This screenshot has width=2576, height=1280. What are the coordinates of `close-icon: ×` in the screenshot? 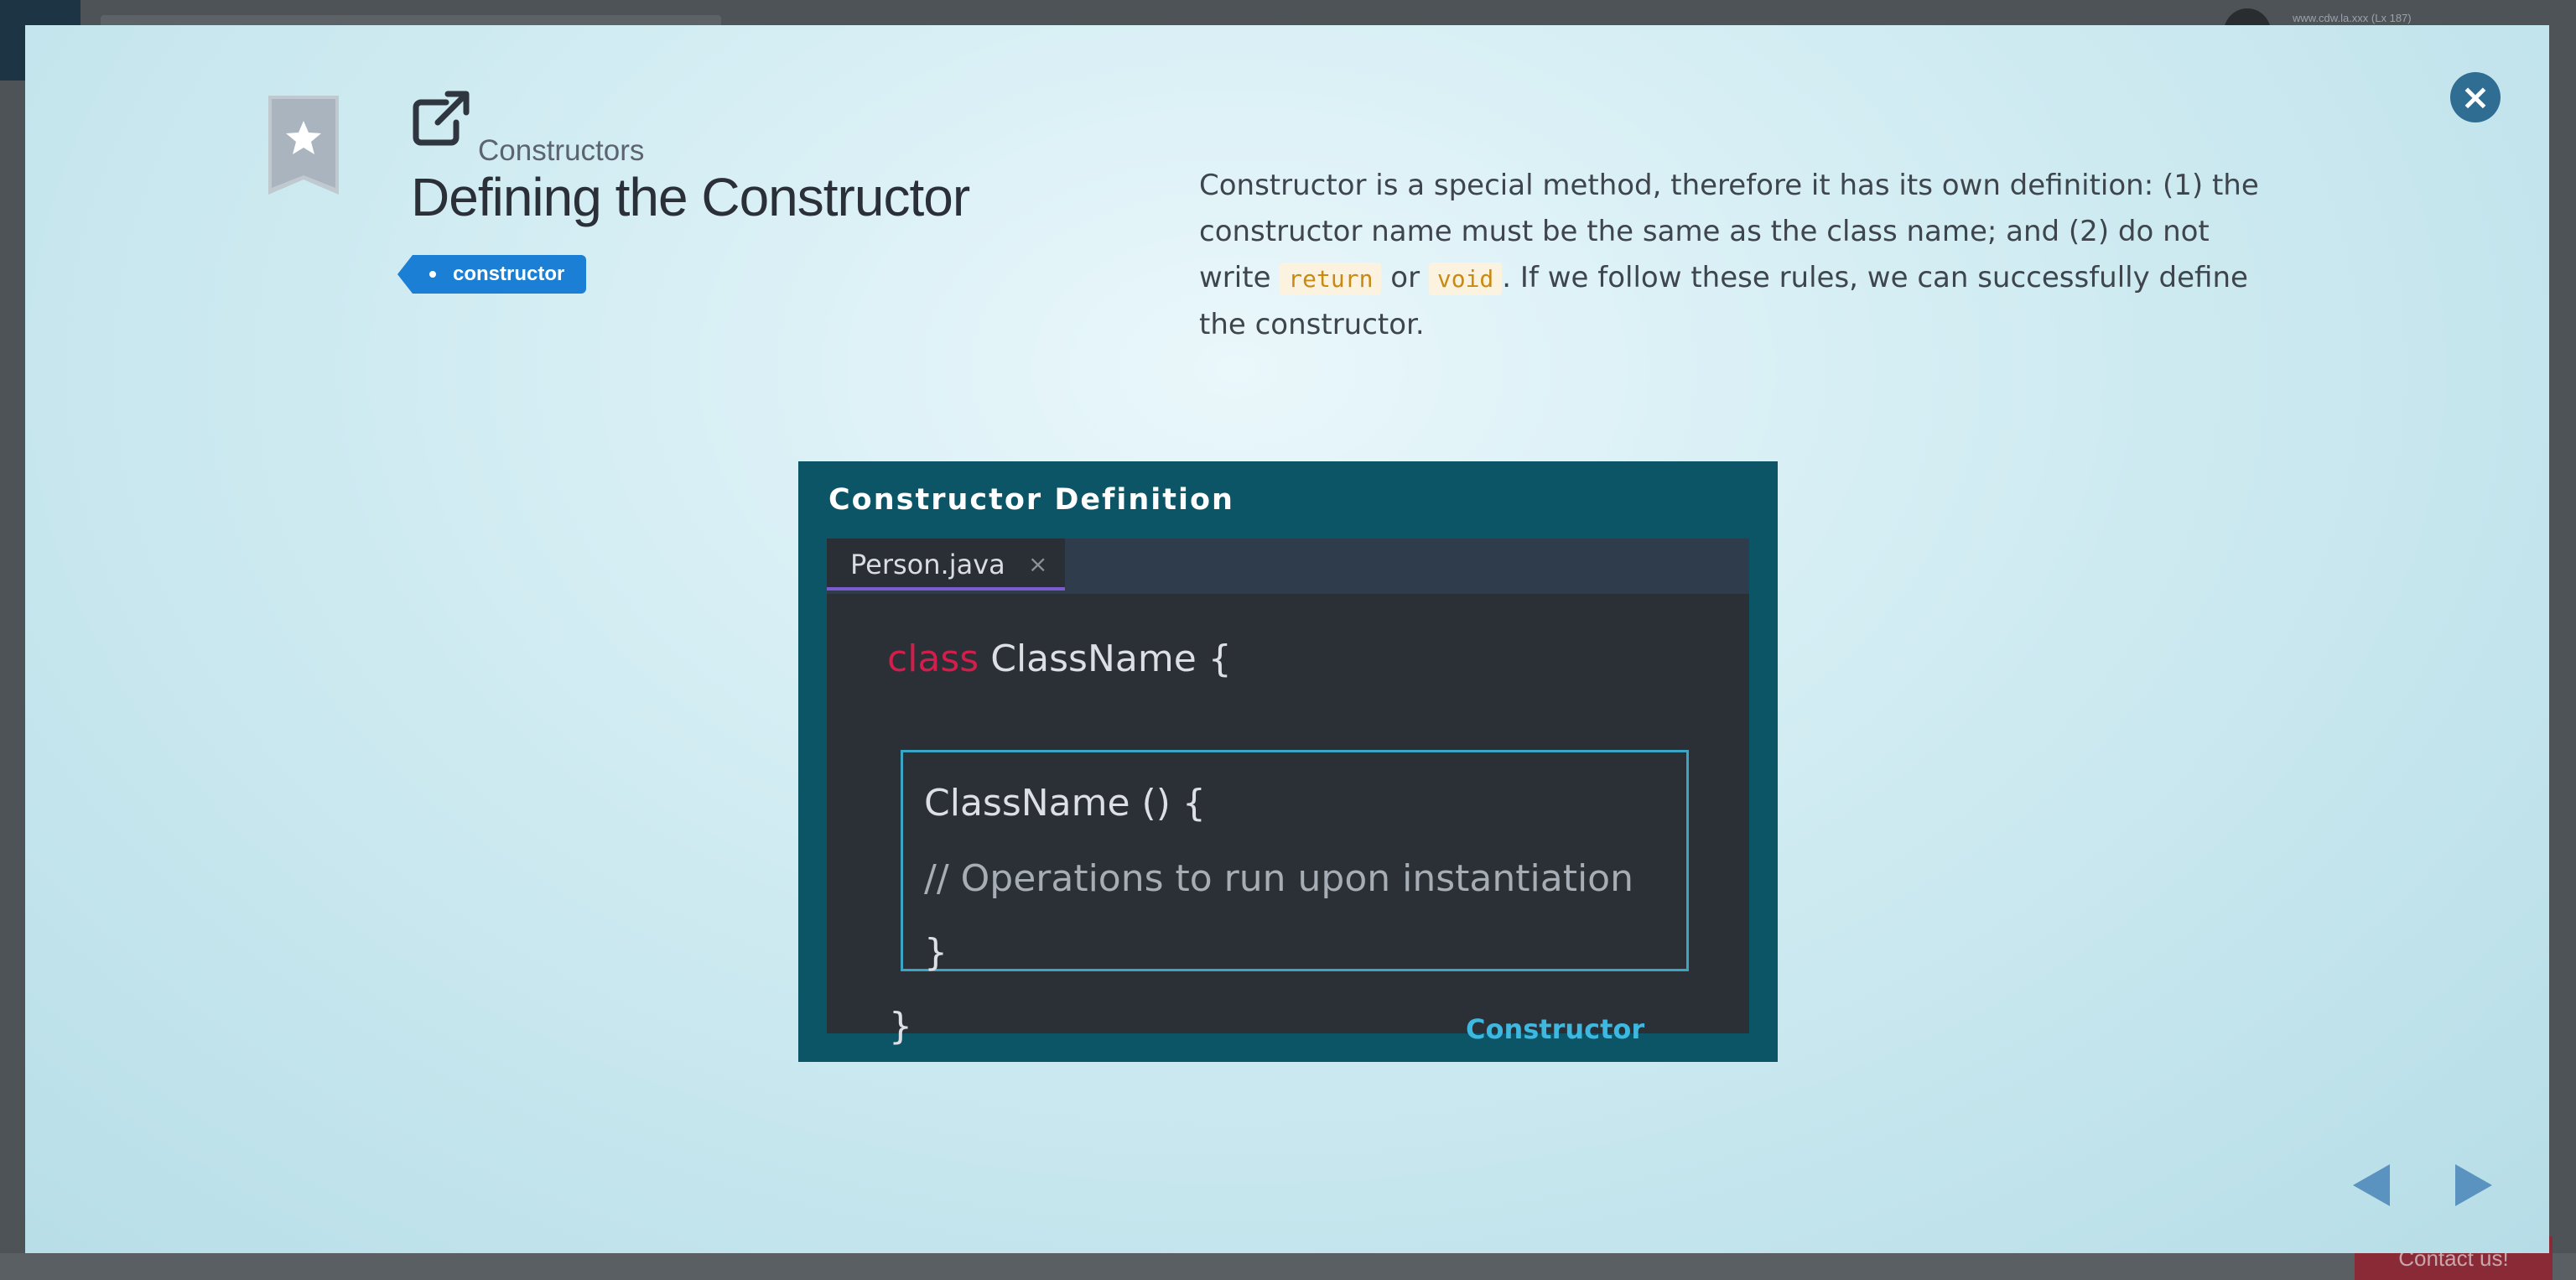 It's located at (2475, 96).